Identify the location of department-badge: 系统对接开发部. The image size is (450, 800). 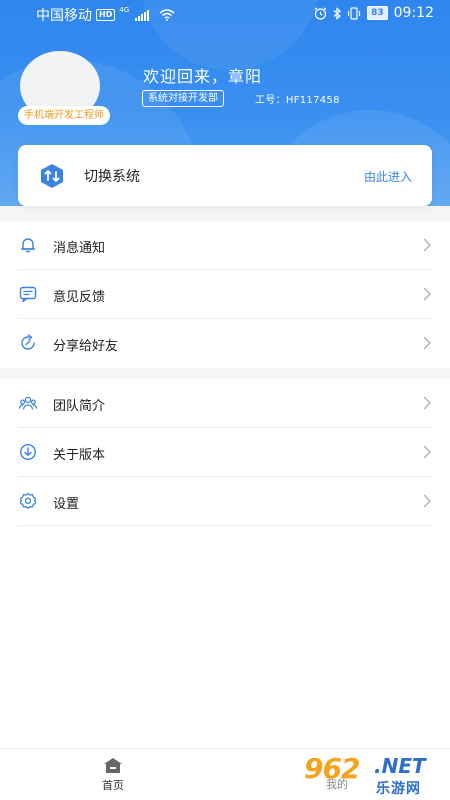
(183, 98).